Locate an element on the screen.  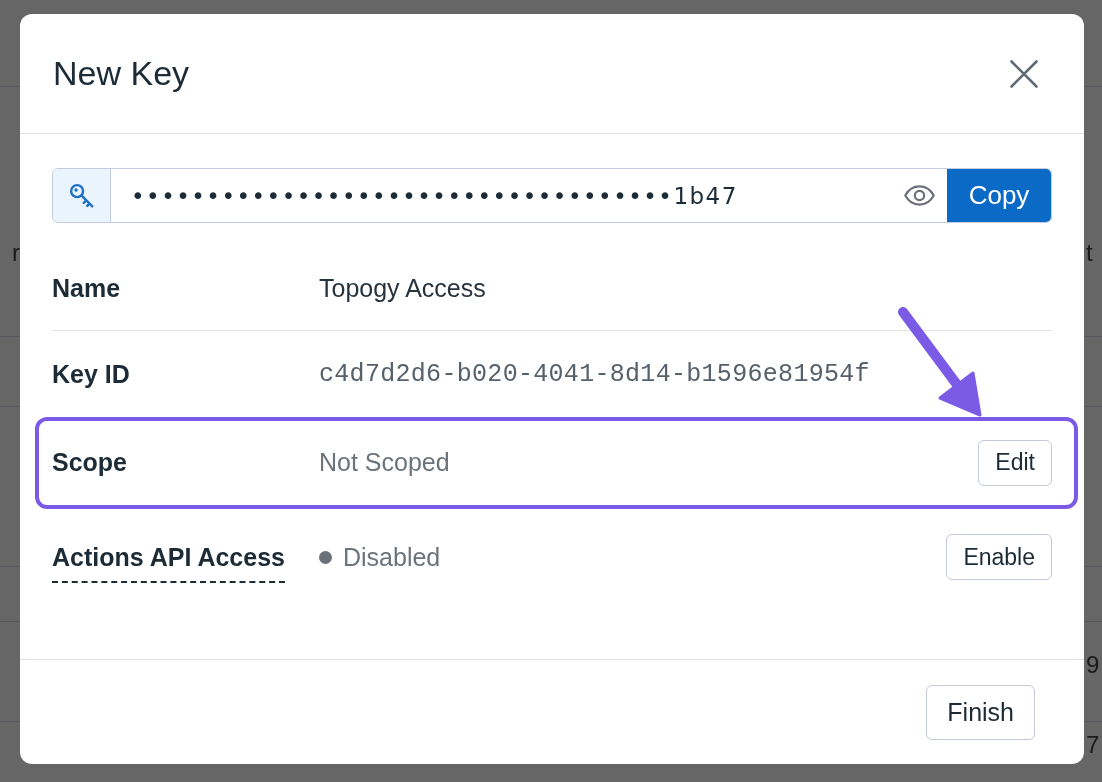
eye-icon is located at coordinates (919, 195).